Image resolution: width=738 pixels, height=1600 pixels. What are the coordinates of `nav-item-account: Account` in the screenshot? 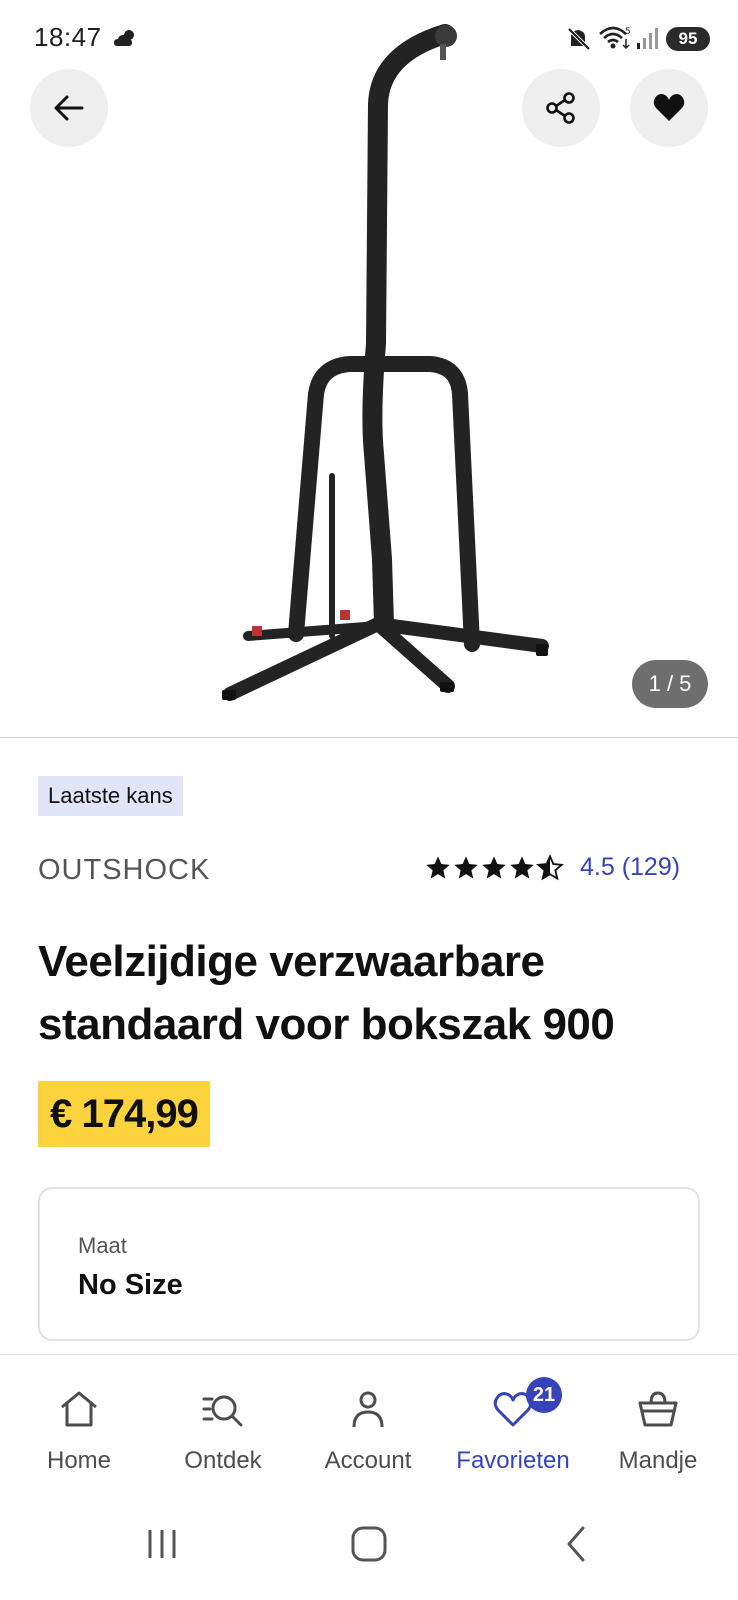 It's located at (368, 1420).